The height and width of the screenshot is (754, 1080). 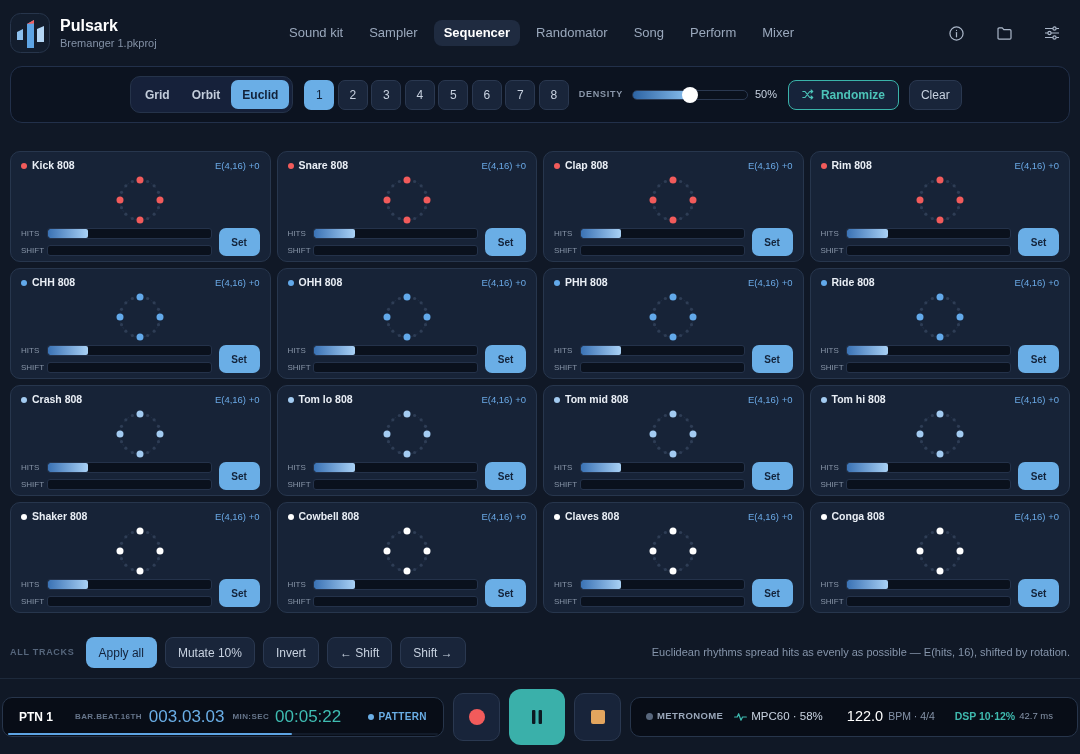 I want to click on pattern-button: 1, so click(x=319, y=94).